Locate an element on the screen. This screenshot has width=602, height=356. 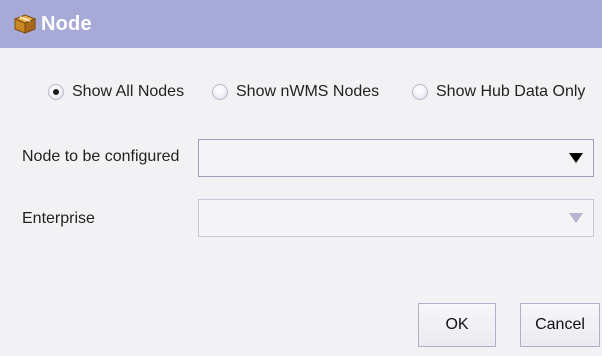
enterprise-field-label: Enterprise is located at coordinates (58, 218).